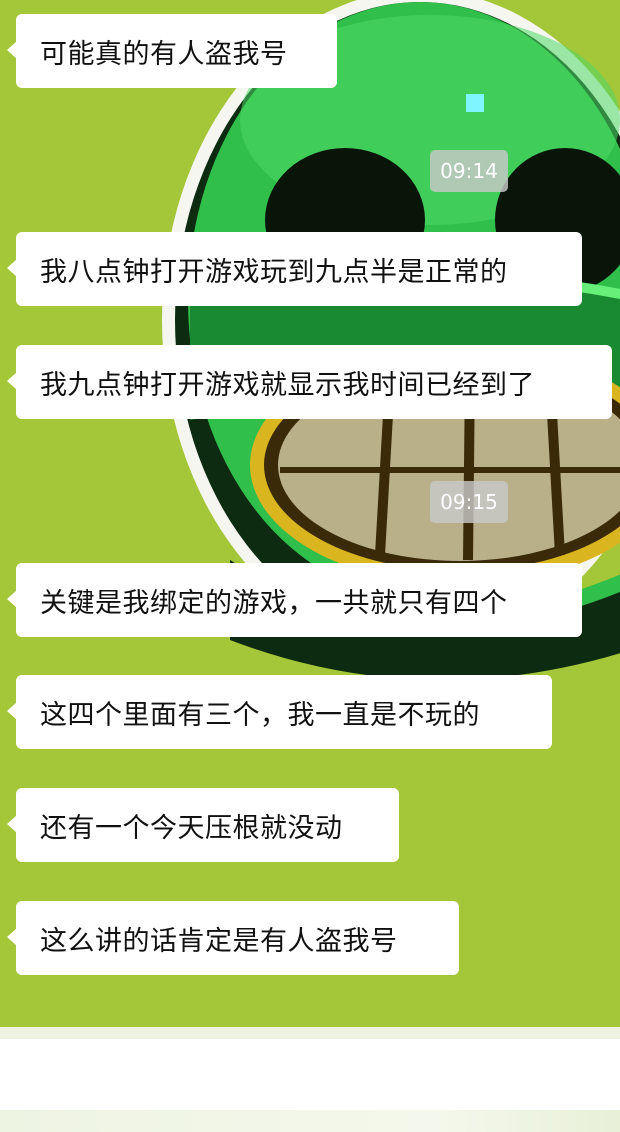  Describe the element at coordinates (219, 941) in the screenshot. I see `message-text: 这么讲的话肯定是有人盗我号` at that location.